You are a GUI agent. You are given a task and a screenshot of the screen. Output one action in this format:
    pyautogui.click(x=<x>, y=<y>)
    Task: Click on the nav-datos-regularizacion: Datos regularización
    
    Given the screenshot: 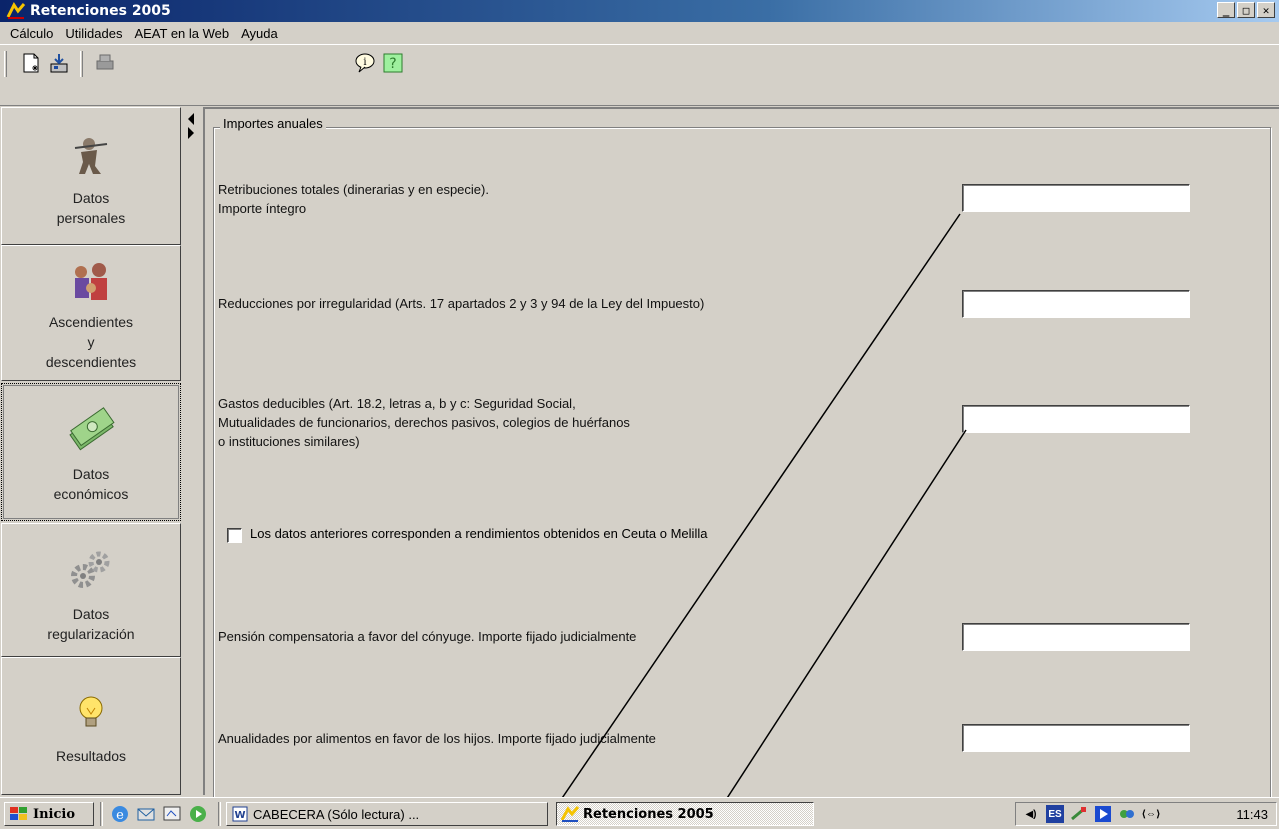 What is the action you would take?
    pyautogui.click(x=91, y=590)
    